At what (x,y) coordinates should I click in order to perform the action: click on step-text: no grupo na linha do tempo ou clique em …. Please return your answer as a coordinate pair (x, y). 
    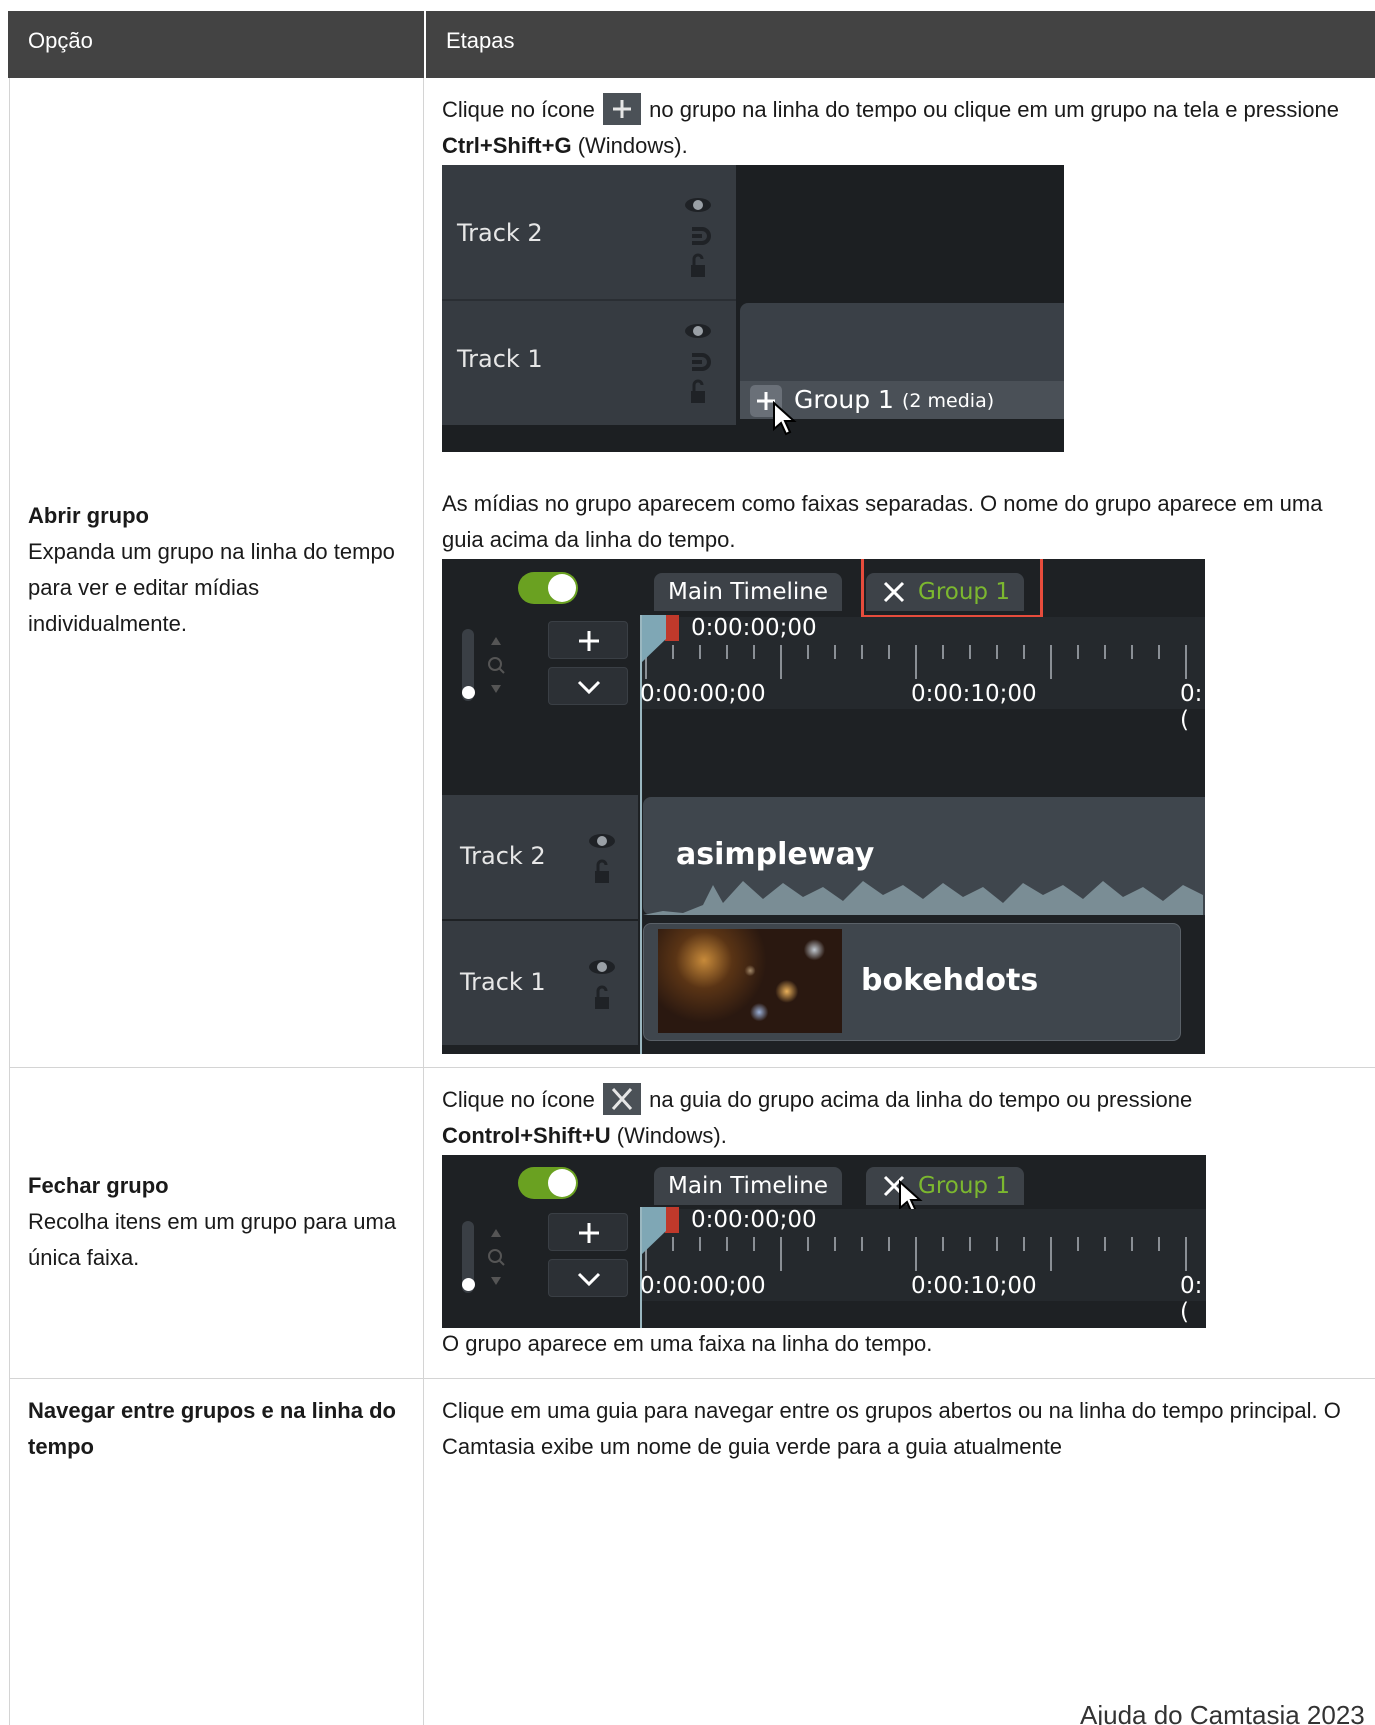
    Looking at the image, I should click on (994, 109).